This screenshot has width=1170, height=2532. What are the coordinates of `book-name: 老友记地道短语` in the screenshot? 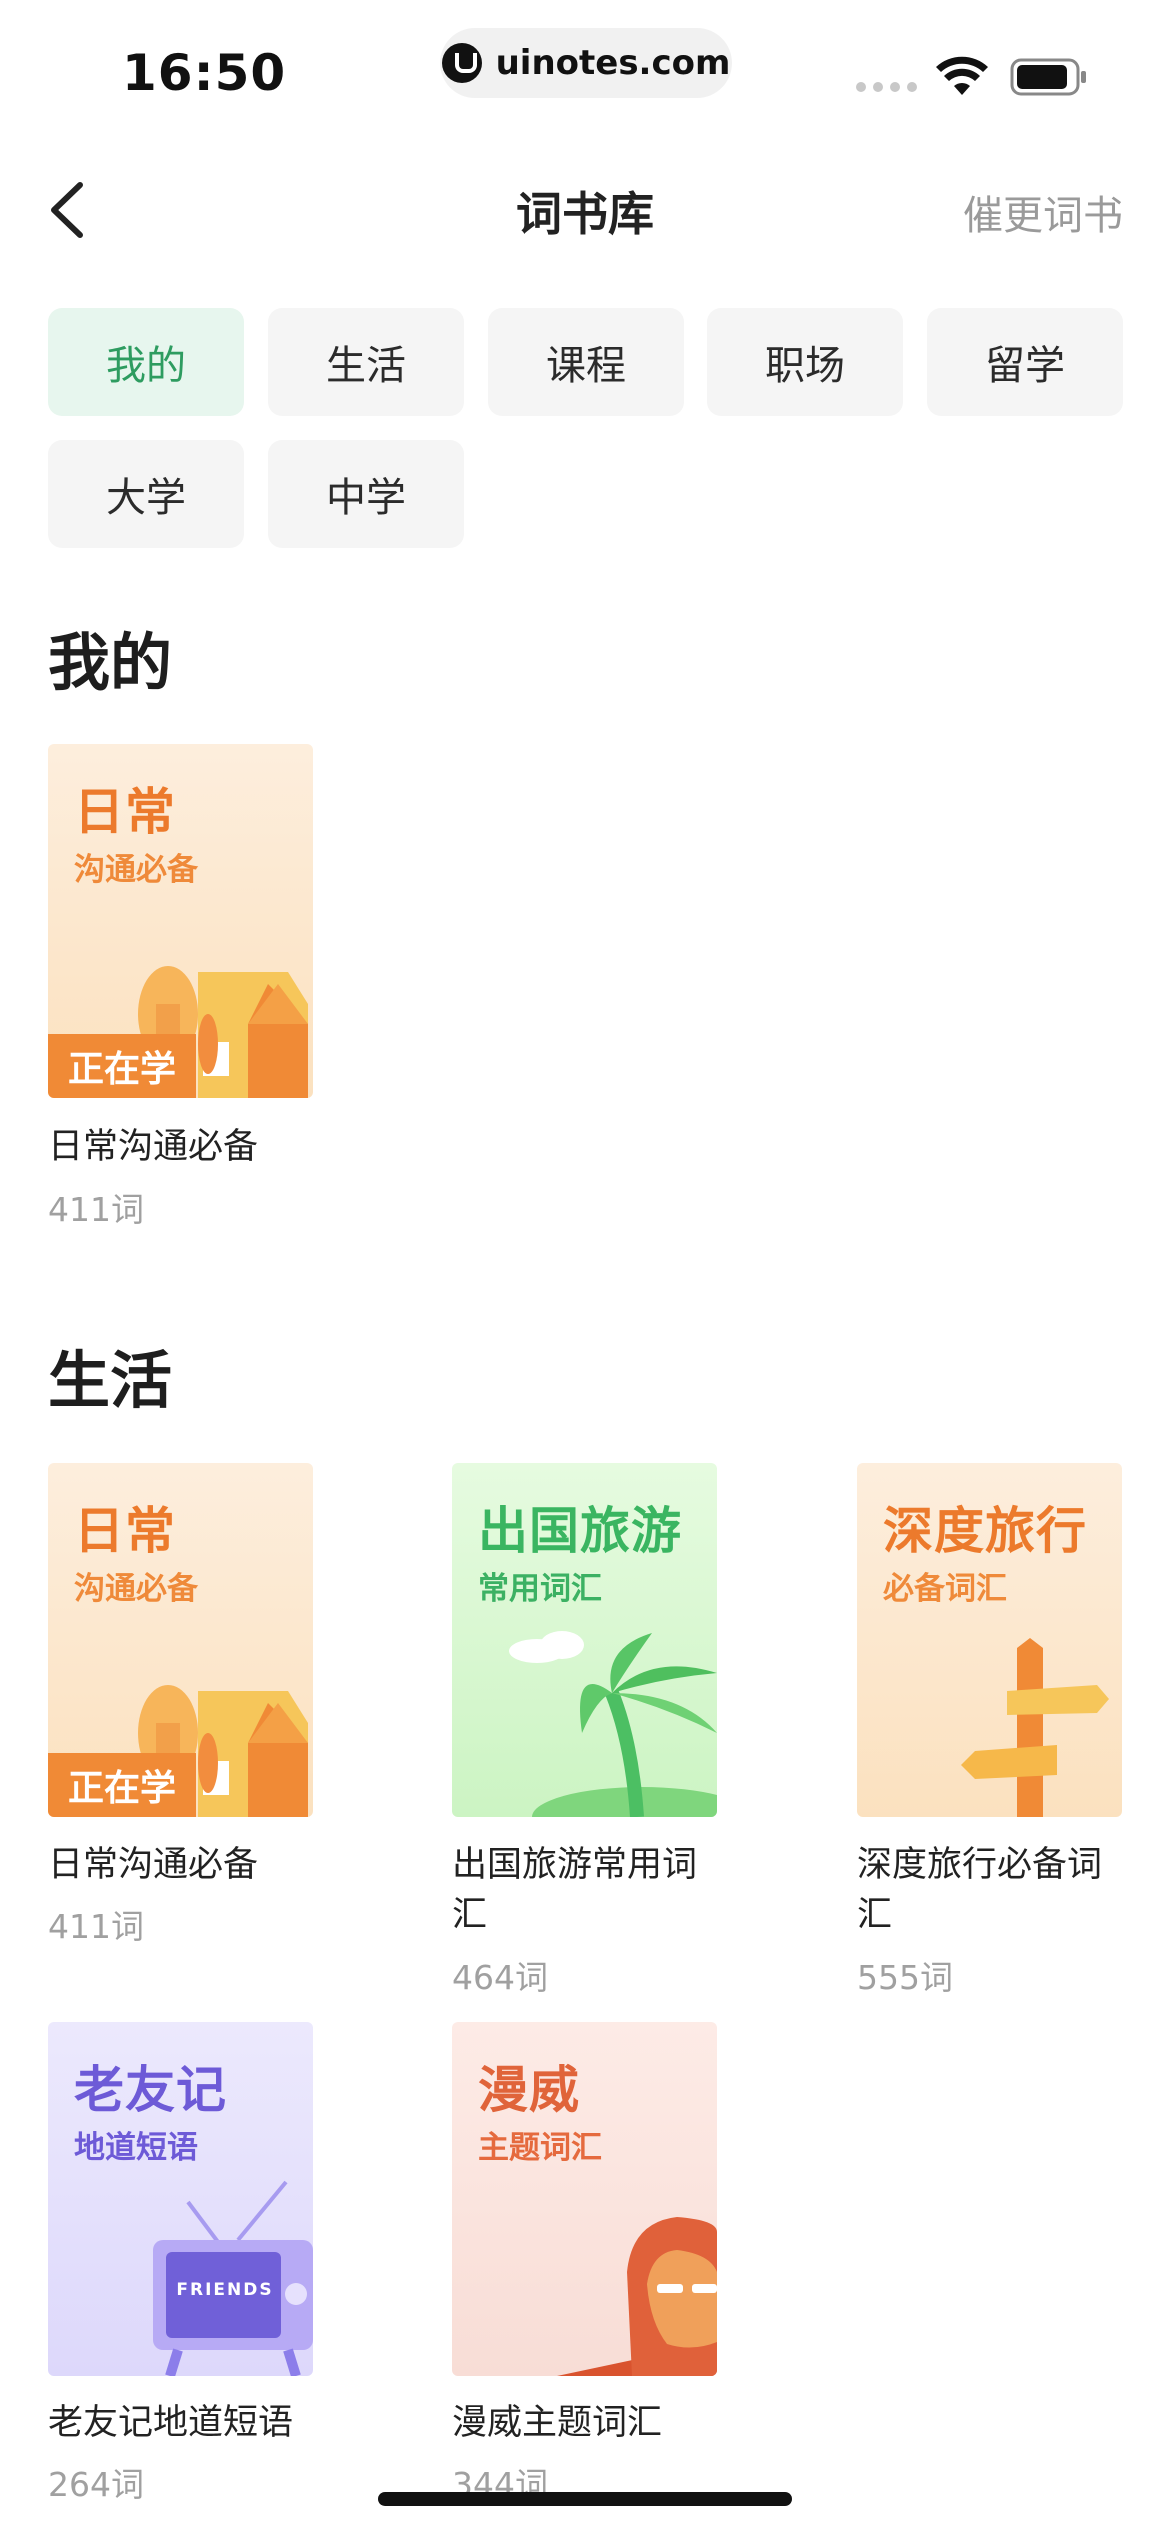 It's located at (183, 2423).